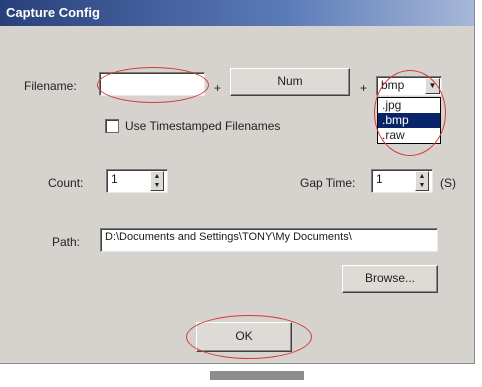  Describe the element at coordinates (50, 86) in the screenshot. I see `filename-label: Filename:` at that location.